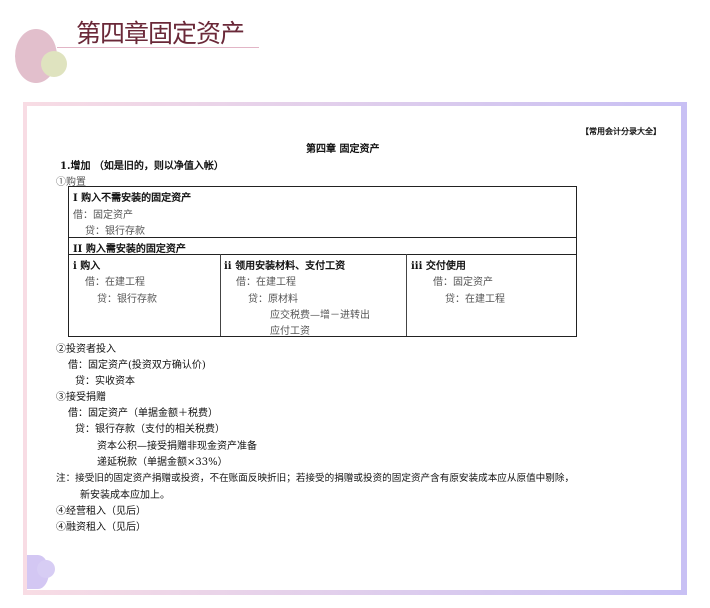  What do you see at coordinates (273, 299) in the screenshot?
I see `entry-credit: 贷：原材料` at bounding box center [273, 299].